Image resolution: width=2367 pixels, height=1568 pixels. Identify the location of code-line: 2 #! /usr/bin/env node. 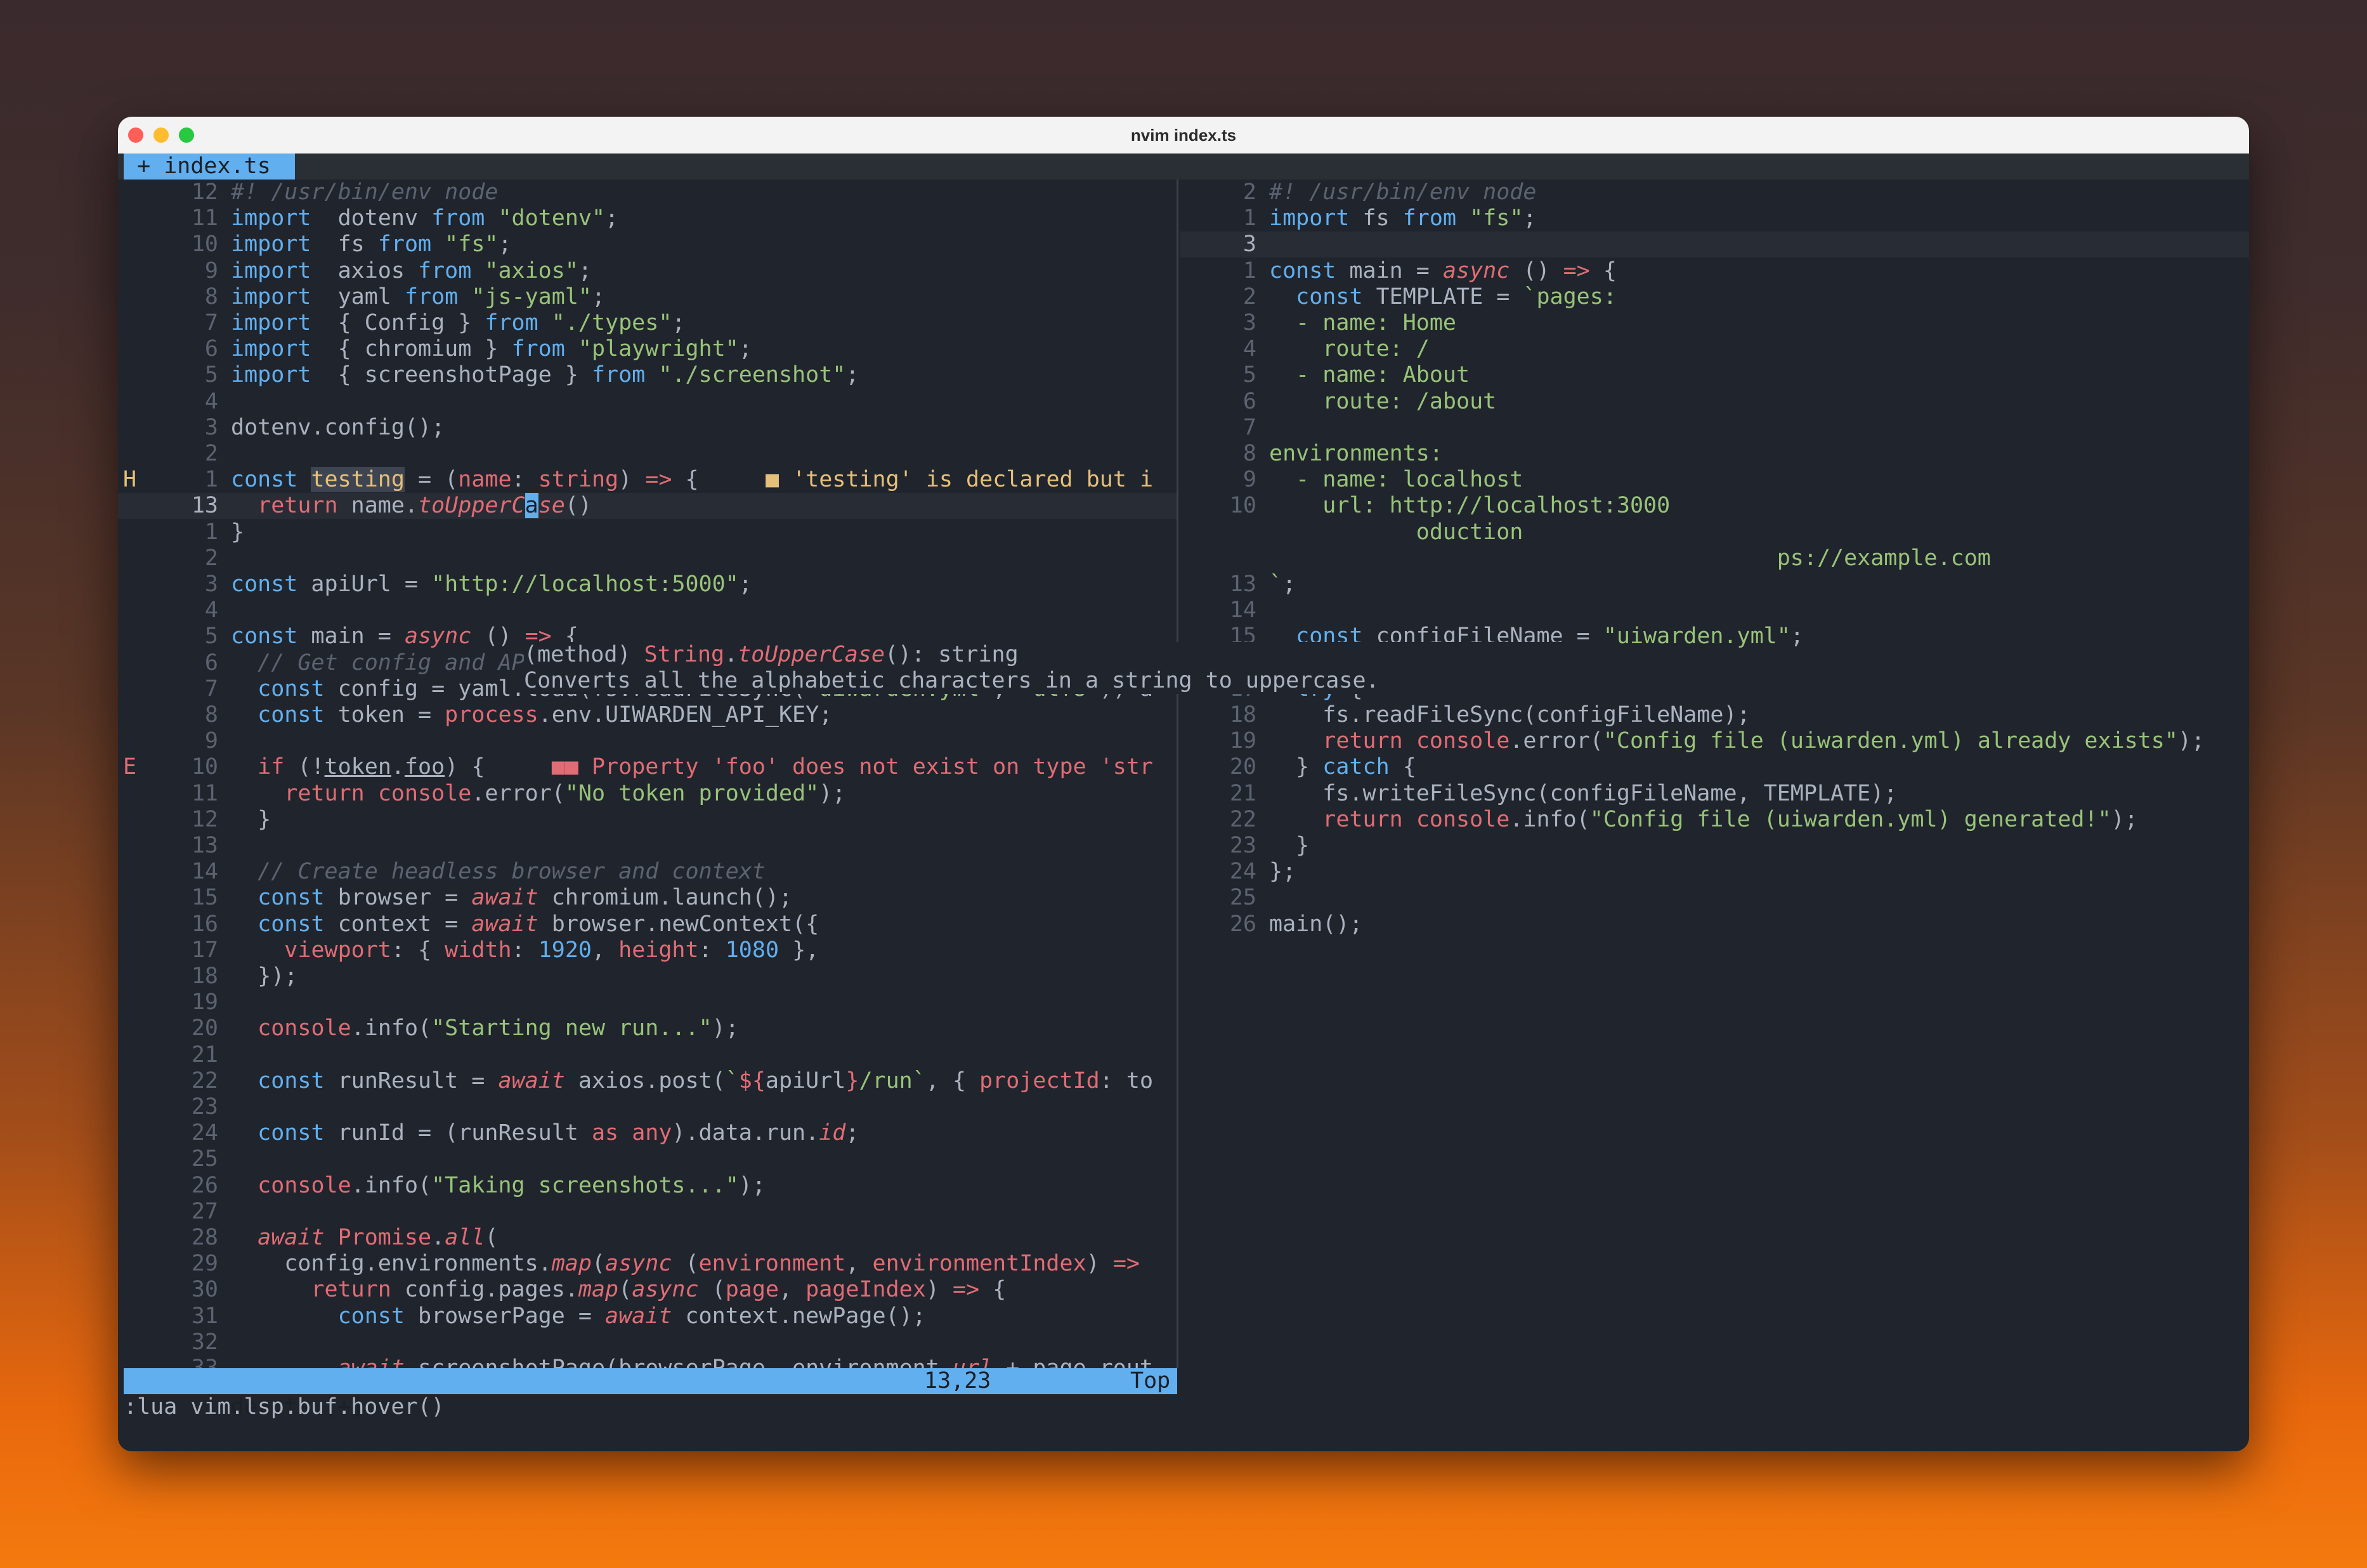
(1715, 193).